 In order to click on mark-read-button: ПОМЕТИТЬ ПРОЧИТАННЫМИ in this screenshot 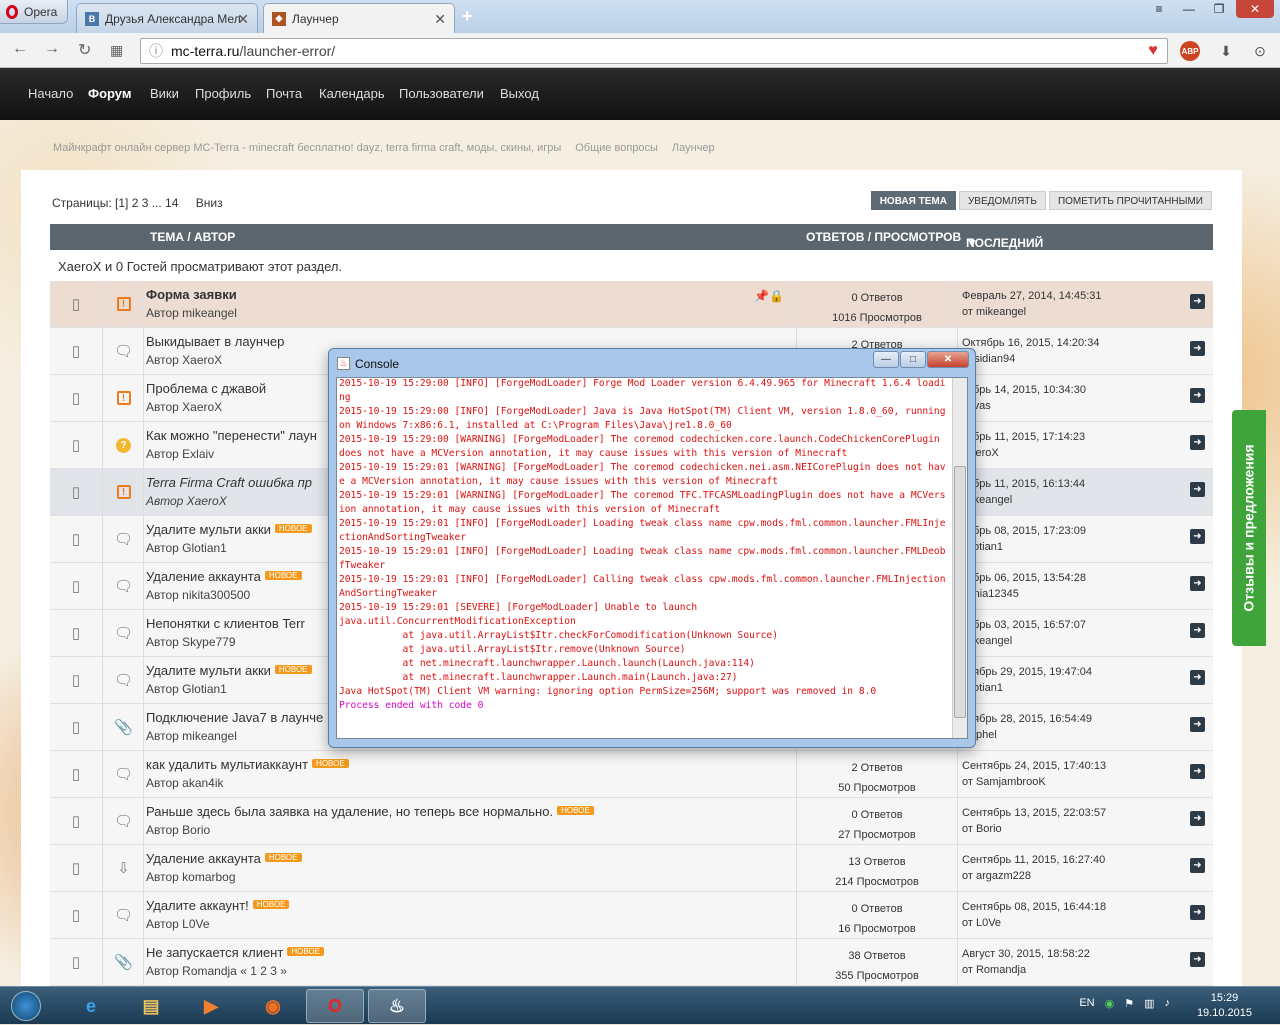, I will do `click(1130, 200)`.